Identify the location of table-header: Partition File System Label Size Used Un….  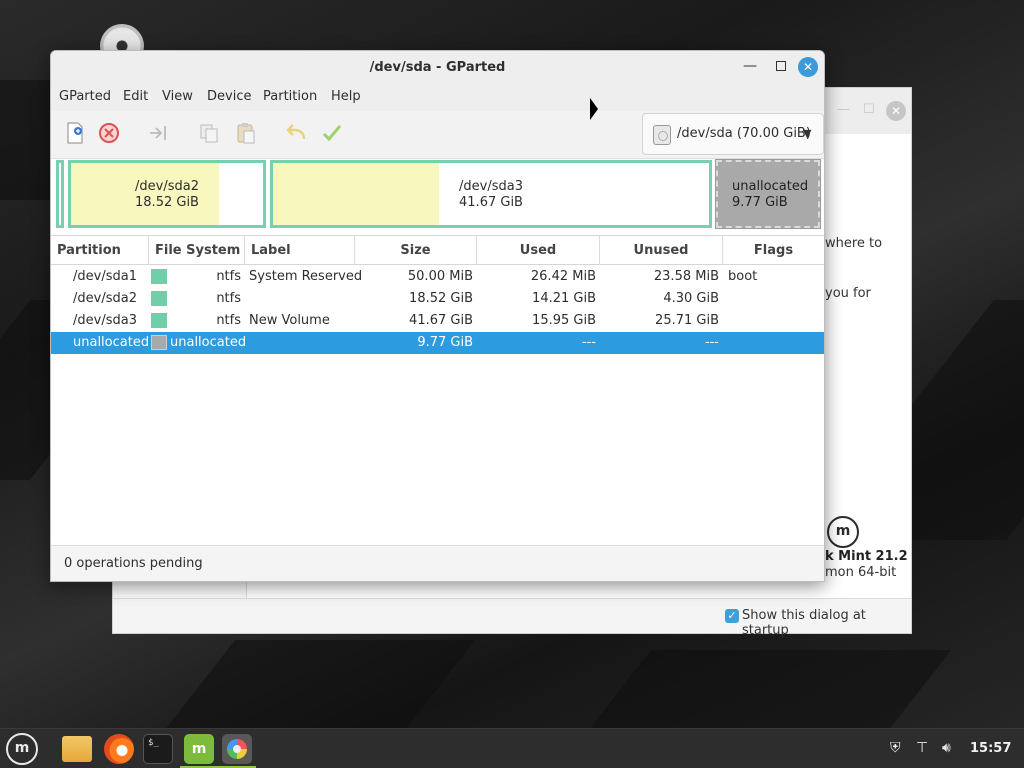
(437, 250).